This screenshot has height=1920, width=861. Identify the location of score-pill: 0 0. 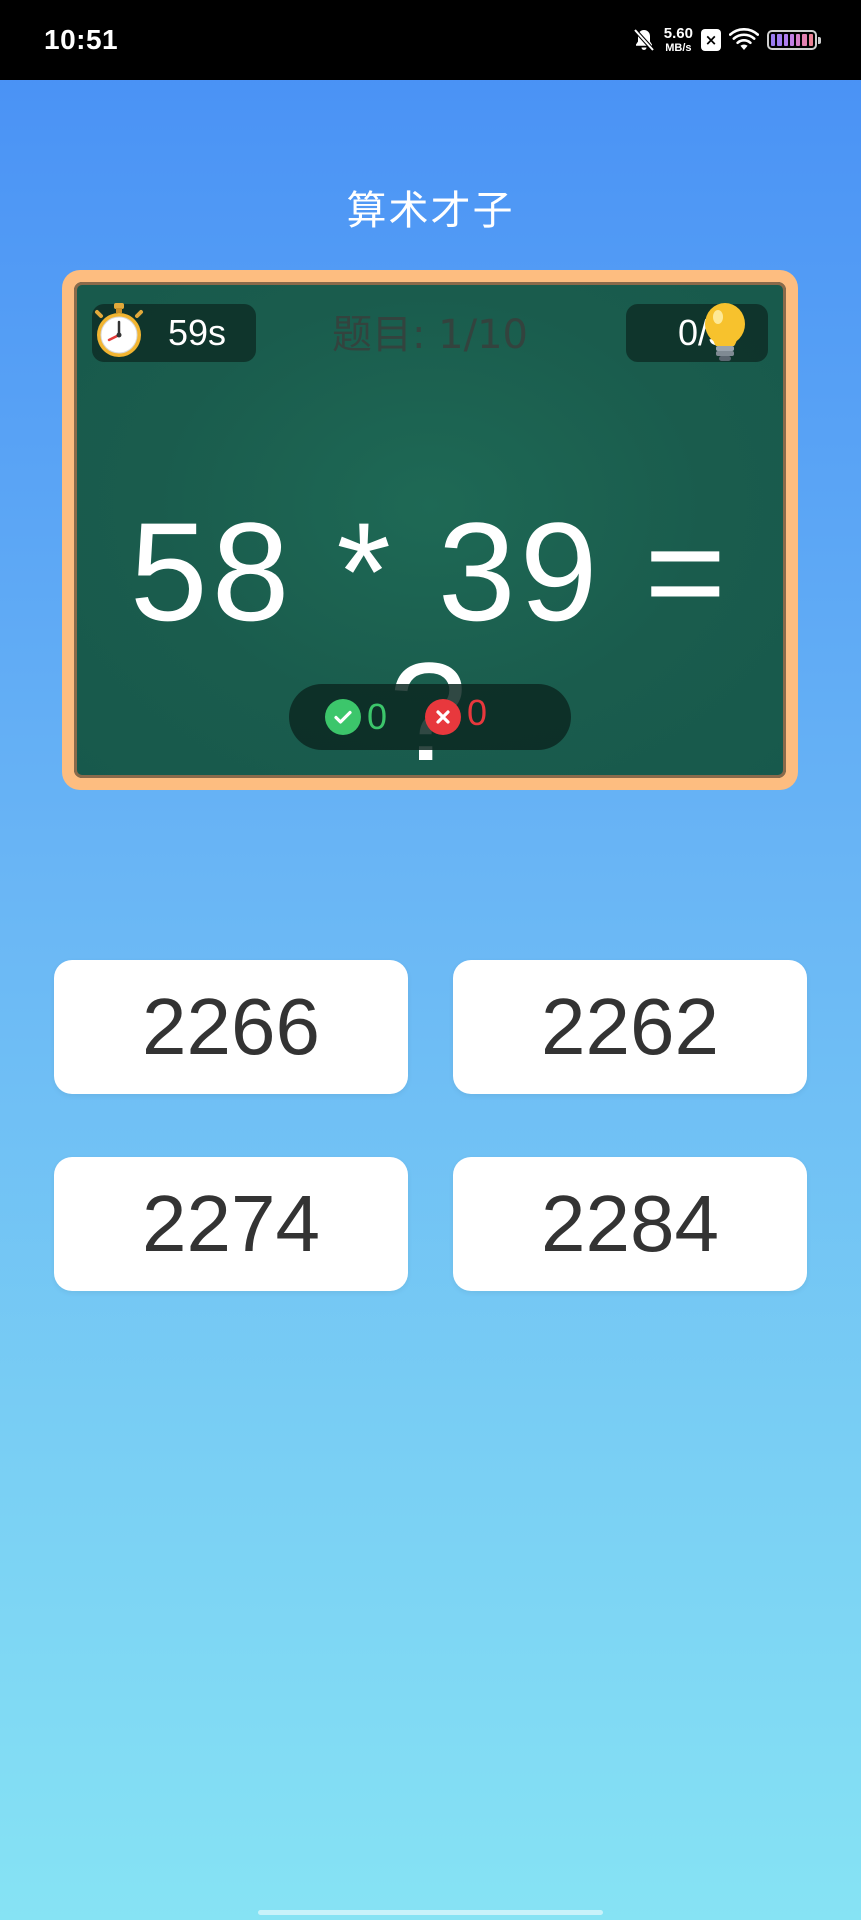
(430, 717).